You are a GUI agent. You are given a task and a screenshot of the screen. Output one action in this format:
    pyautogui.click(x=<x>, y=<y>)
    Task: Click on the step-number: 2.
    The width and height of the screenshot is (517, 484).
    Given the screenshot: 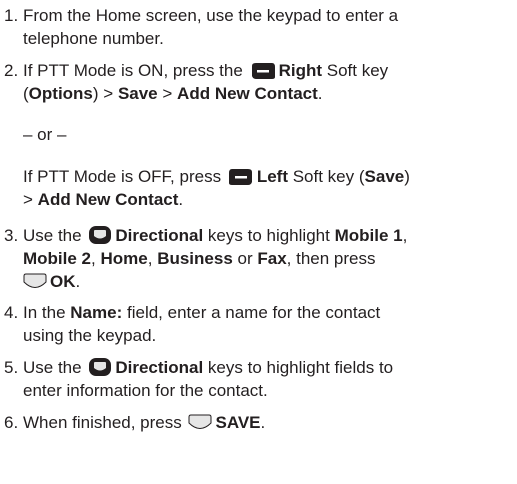 What is the action you would take?
    pyautogui.click(x=11, y=70)
    